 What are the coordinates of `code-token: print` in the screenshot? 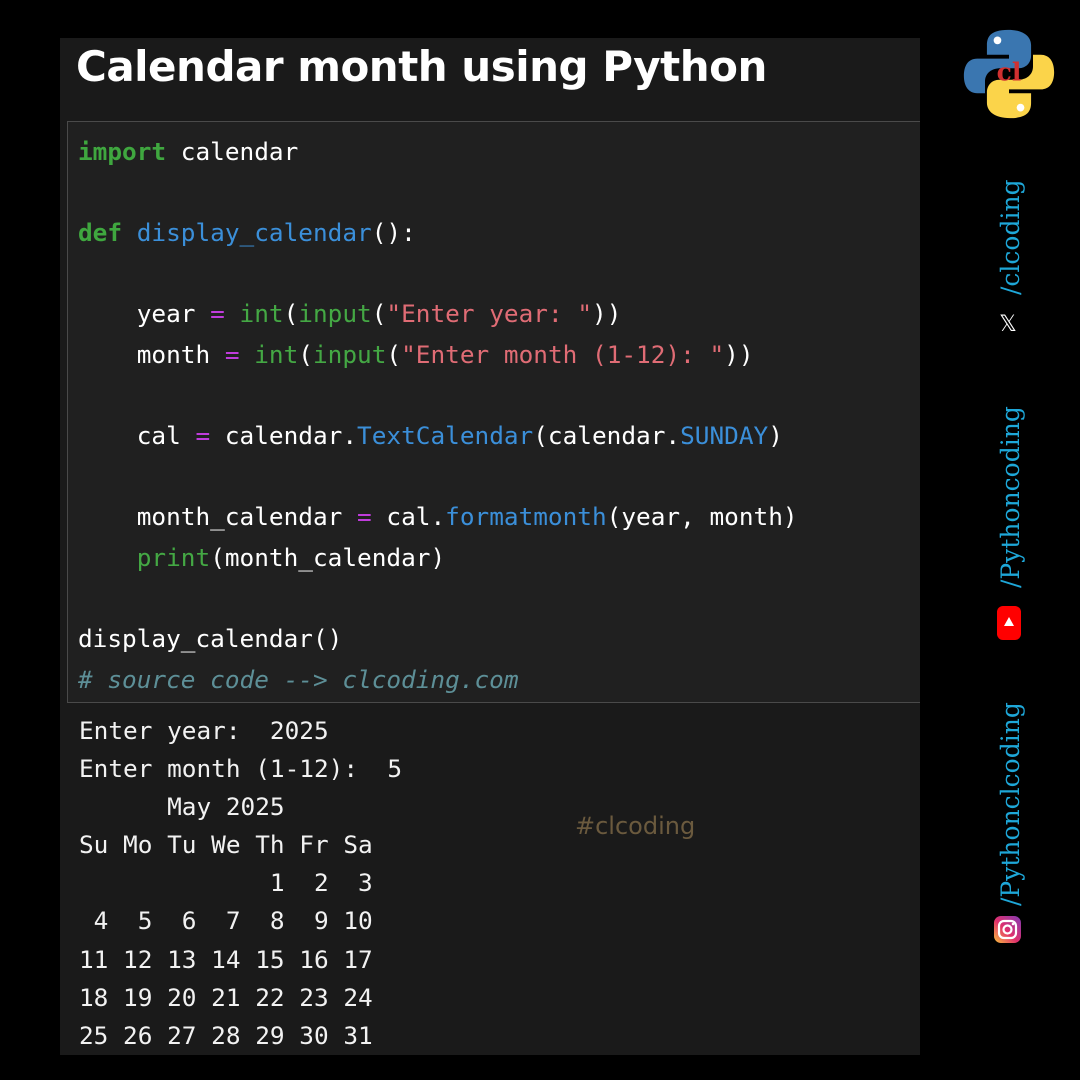 It's located at (173, 557).